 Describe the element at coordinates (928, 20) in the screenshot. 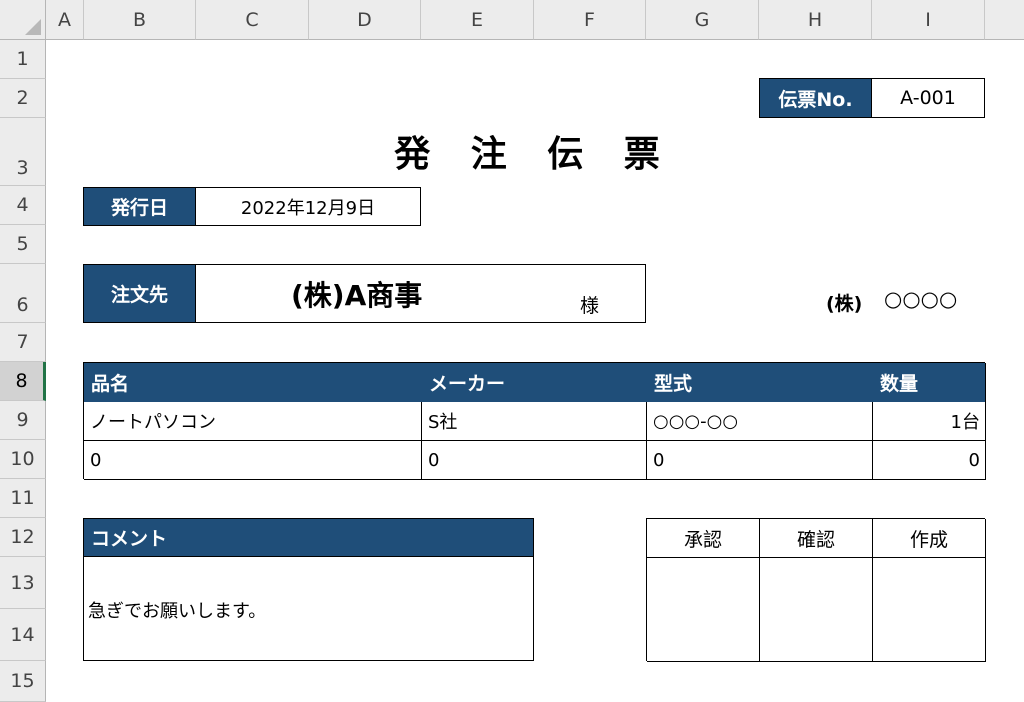

I see `column-header-i: I` at that location.